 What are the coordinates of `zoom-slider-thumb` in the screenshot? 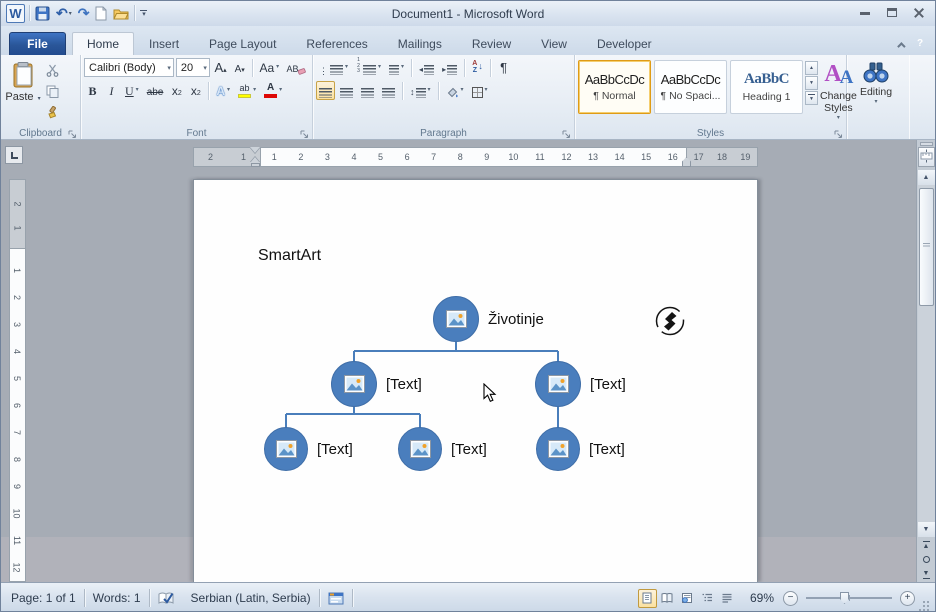 It's located at (844, 598).